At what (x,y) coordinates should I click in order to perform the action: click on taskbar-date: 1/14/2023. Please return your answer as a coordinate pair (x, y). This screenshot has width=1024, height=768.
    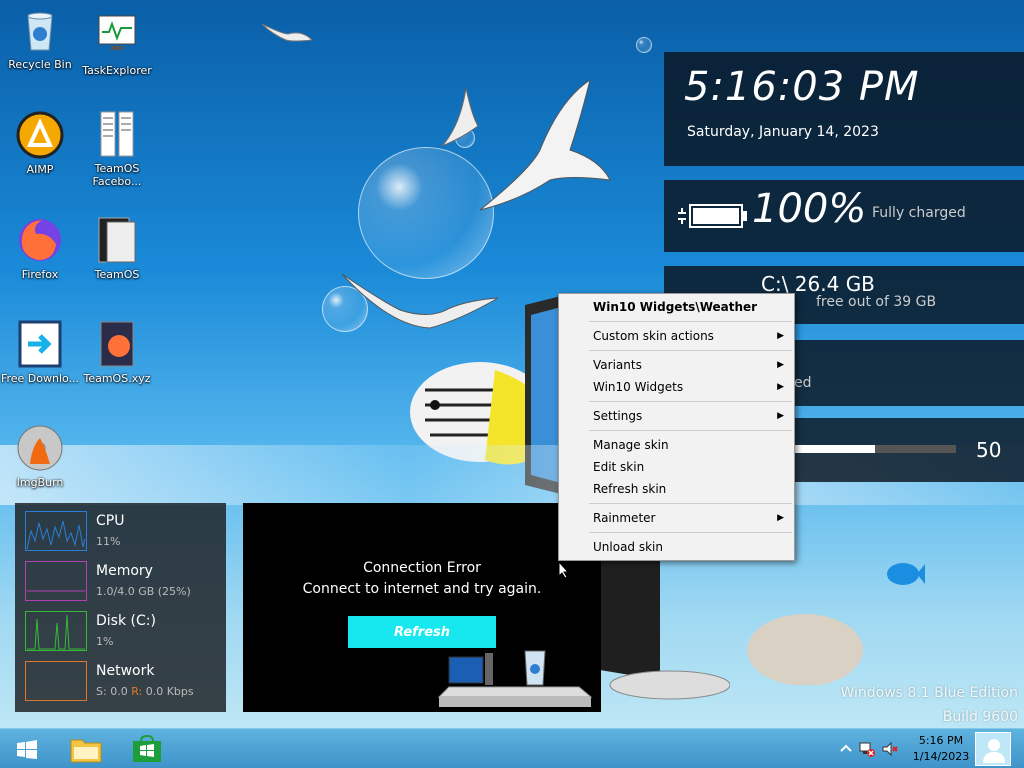
    Looking at the image, I should click on (941, 756).